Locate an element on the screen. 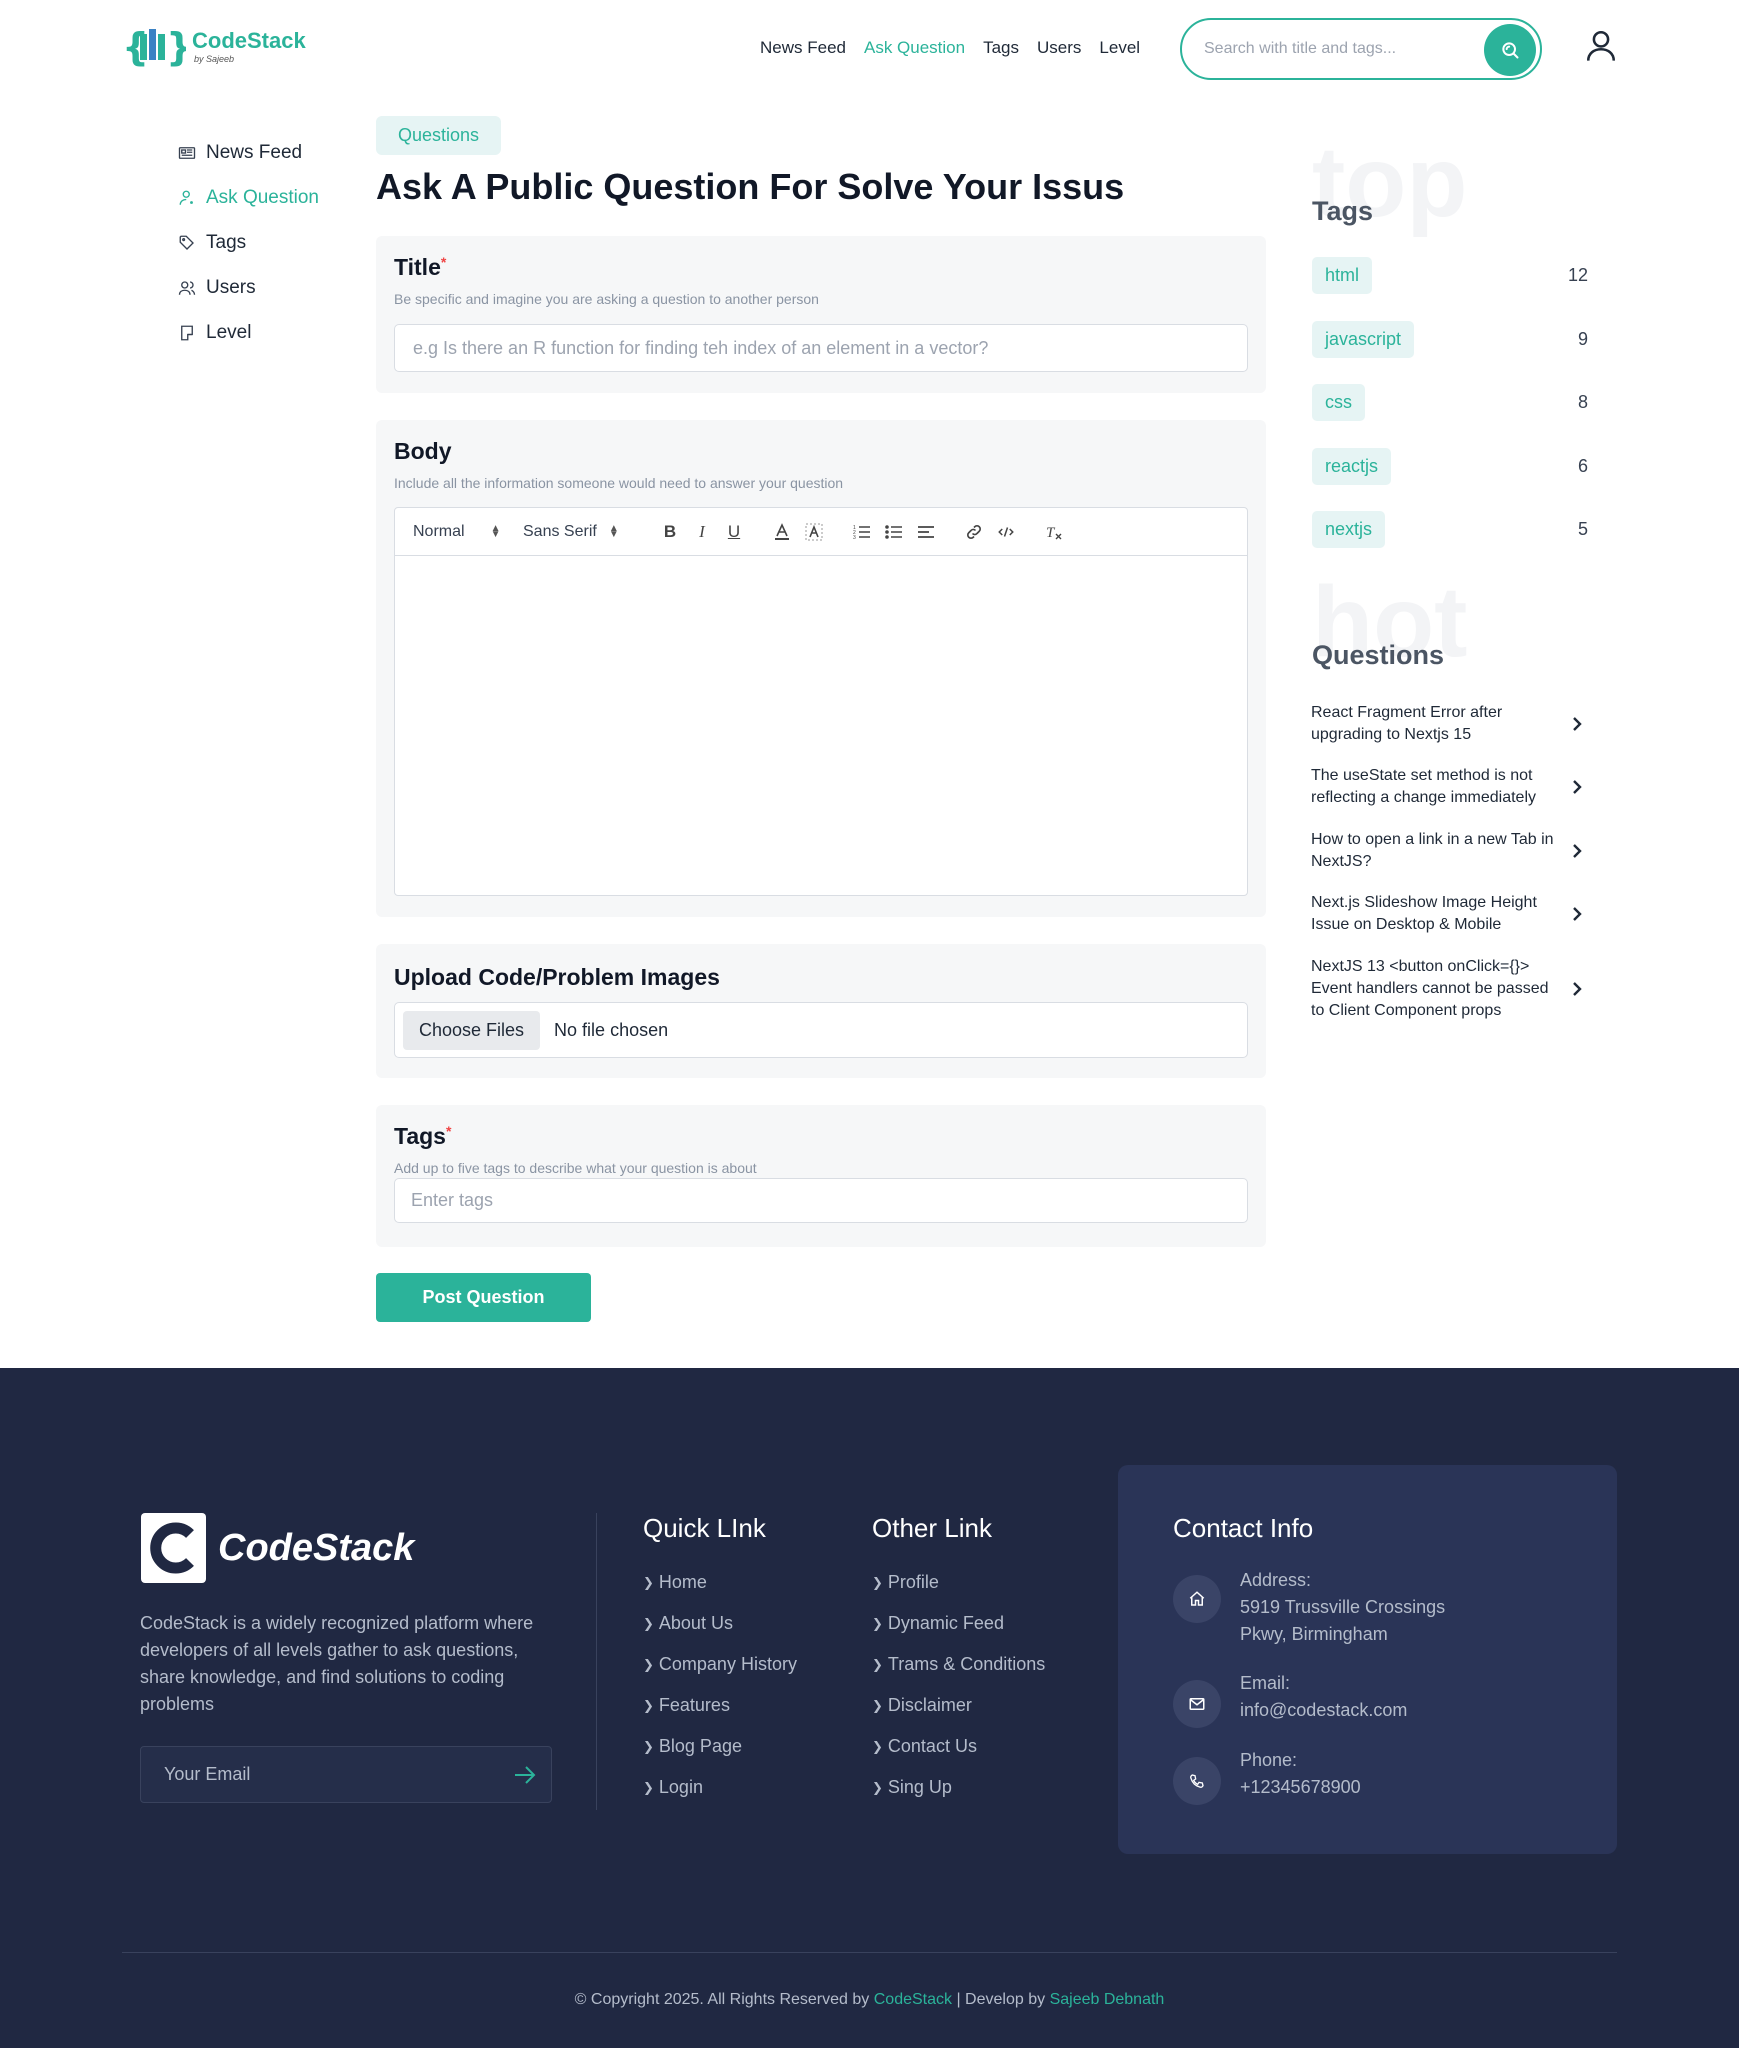 Image resolution: width=1739 pixels, height=2048 pixels. sidebar-item-ask-question: Ask Question is located at coordinates (248, 197).